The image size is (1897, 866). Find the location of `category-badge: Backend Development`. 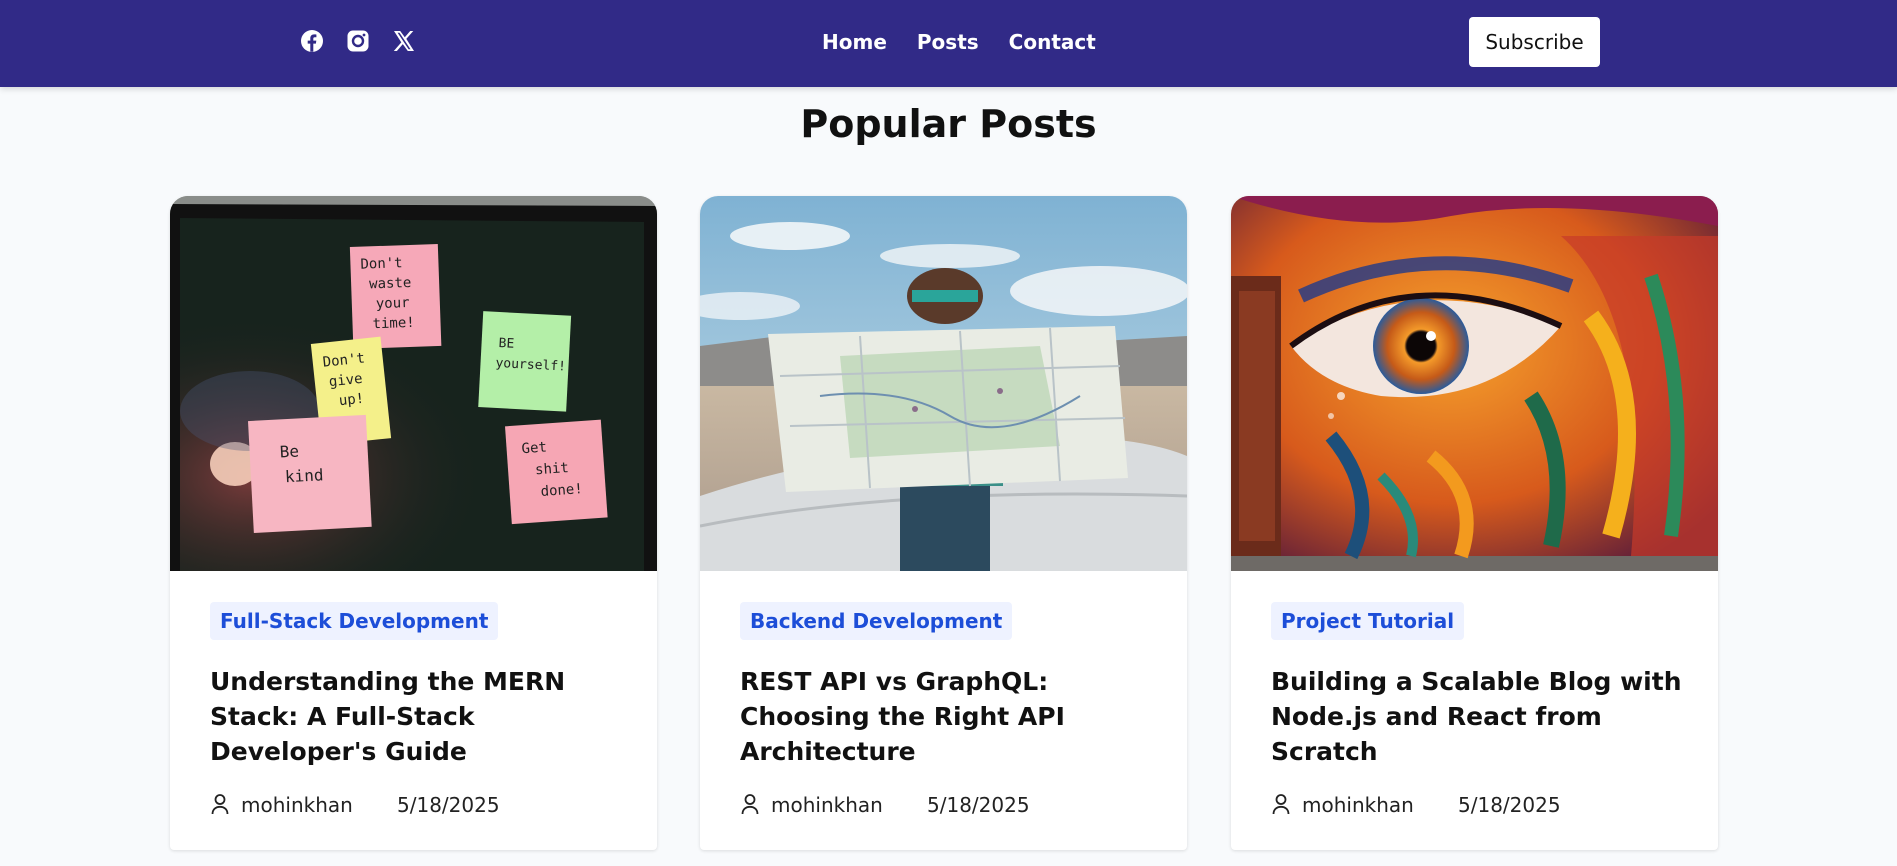

category-badge: Backend Development is located at coordinates (876, 621).